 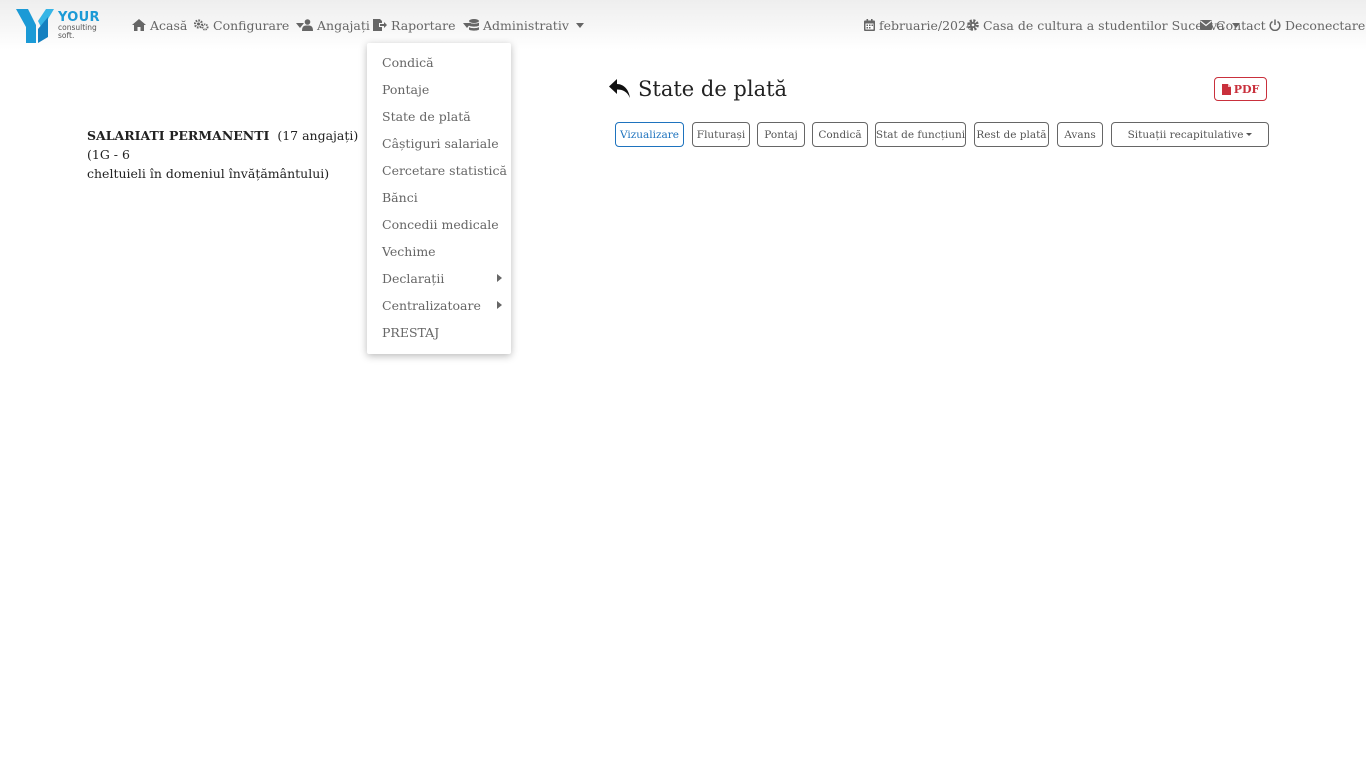 I want to click on nav-config-label: Configurare, so click(x=251, y=25).